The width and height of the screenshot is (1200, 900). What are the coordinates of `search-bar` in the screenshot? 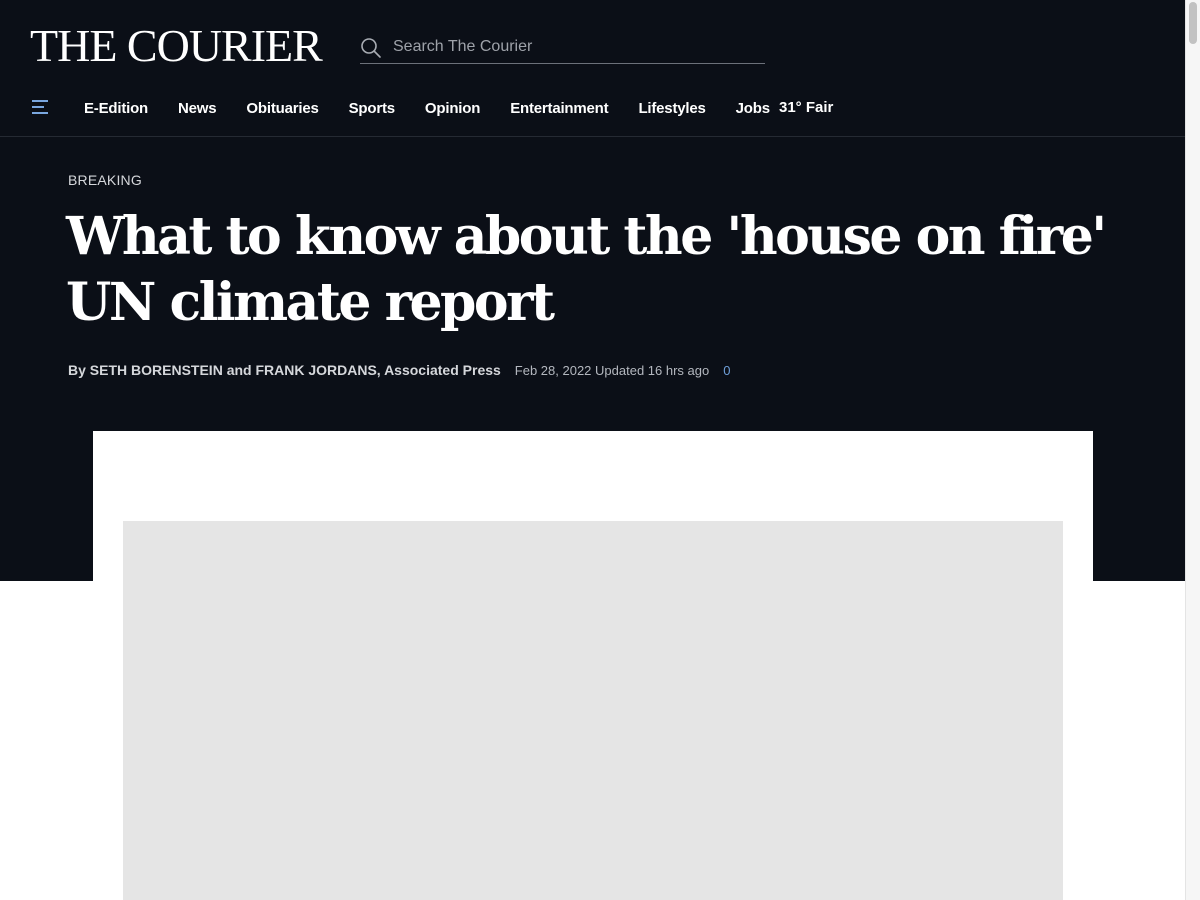 It's located at (562, 47).